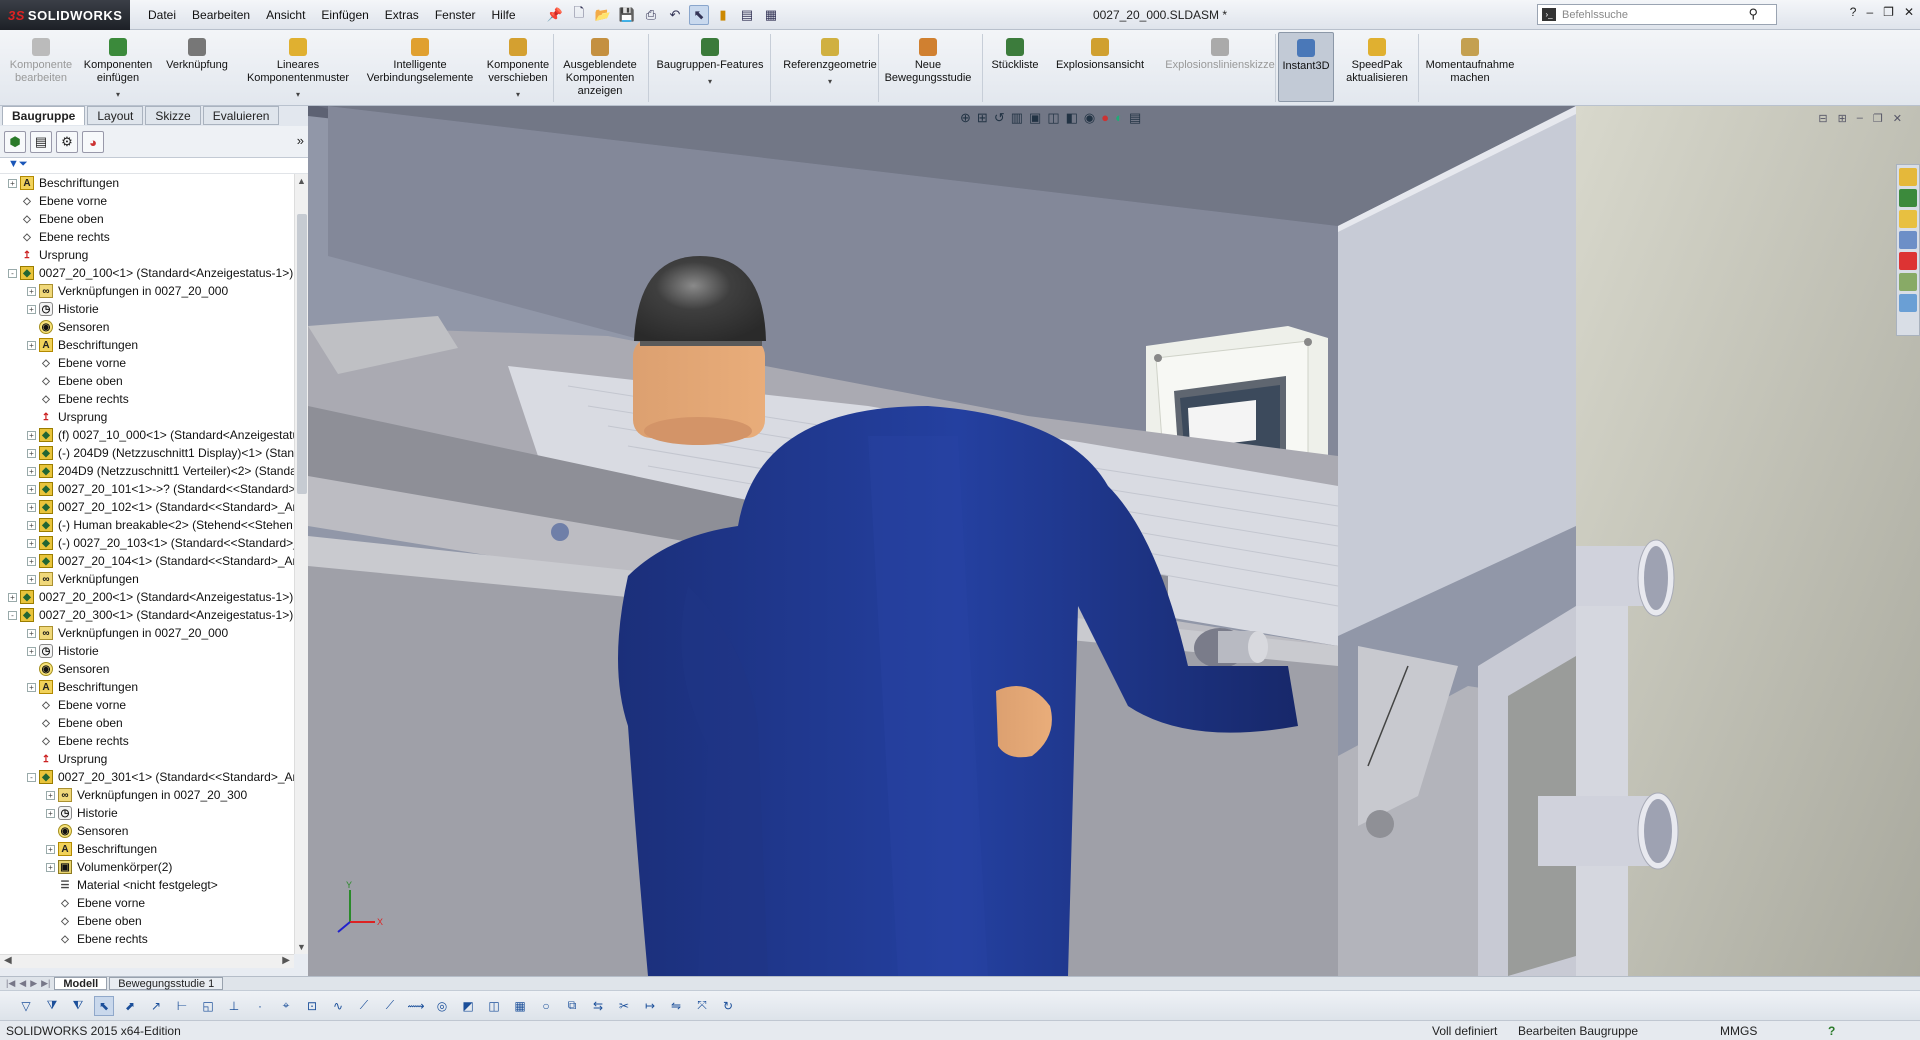 This screenshot has width=1920, height=1040. What do you see at coordinates (22, 983) in the screenshot?
I see `prev-tab-icon: ◀` at bounding box center [22, 983].